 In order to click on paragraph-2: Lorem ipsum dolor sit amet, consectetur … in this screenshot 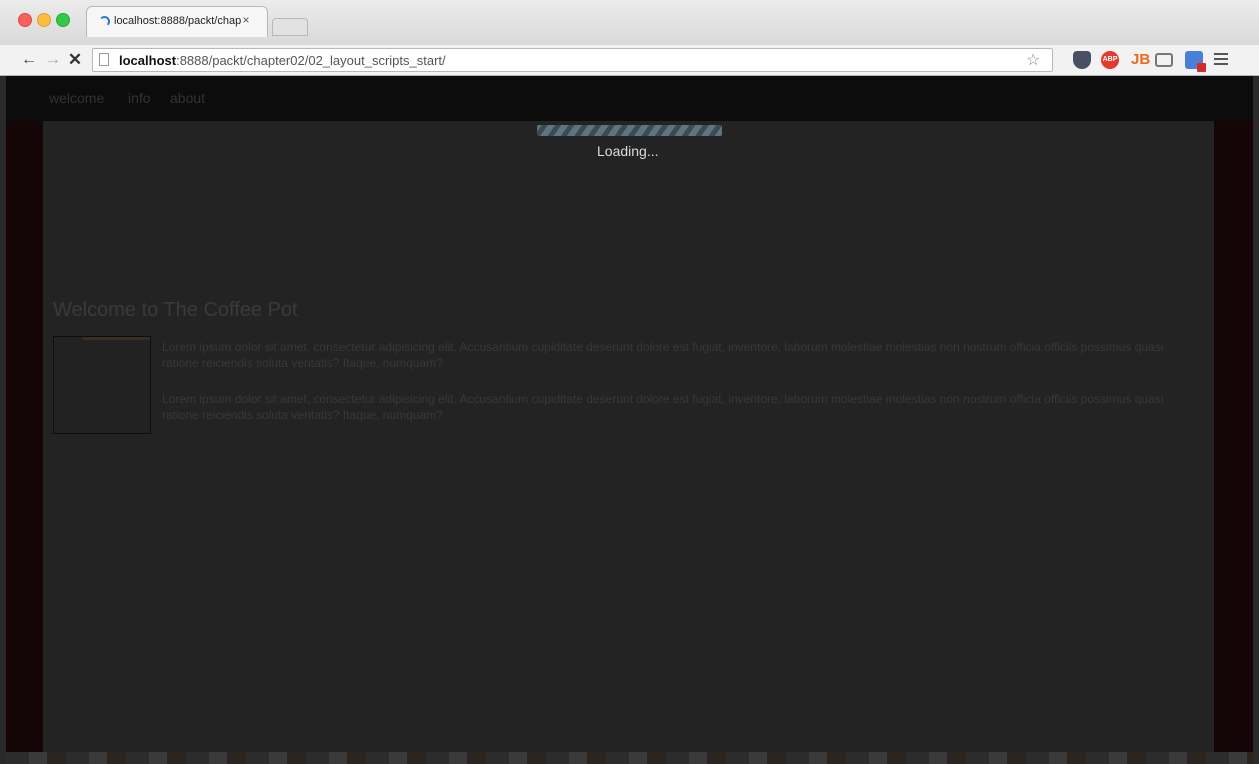, I will do `click(663, 407)`.